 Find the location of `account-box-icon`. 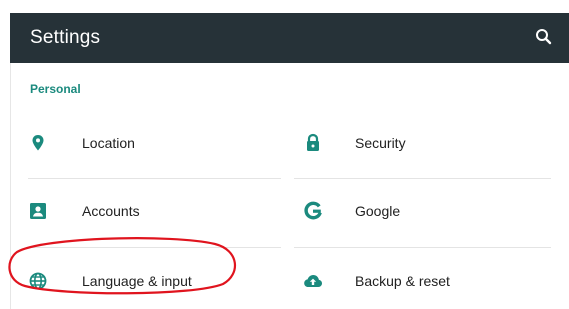

account-box-icon is located at coordinates (38, 211).